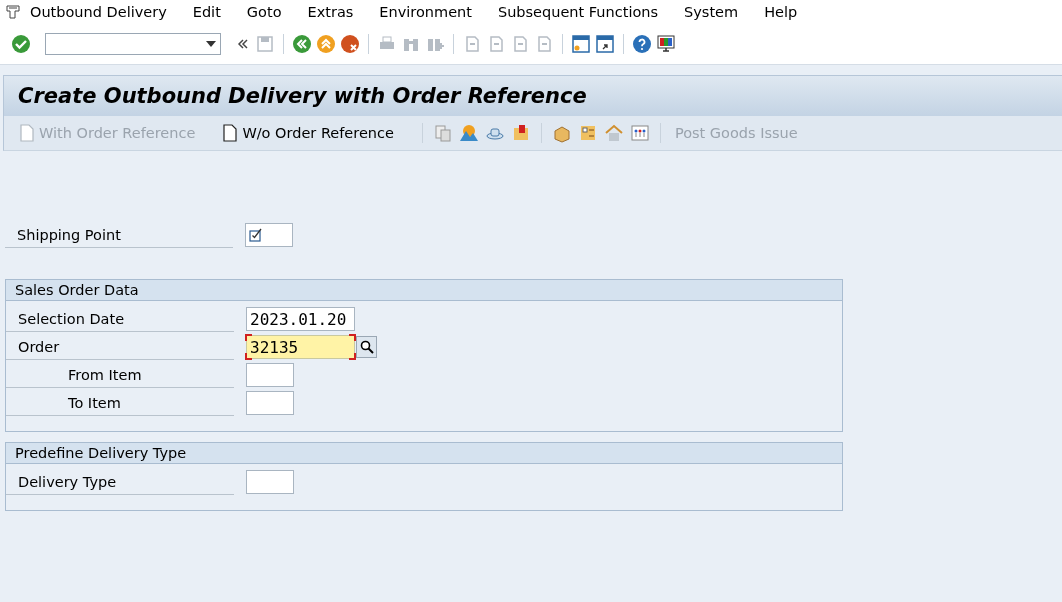  What do you see at coordinates (326, 44) in the screenshot?
I see `exit-icon` at bounding box center [326, 44].